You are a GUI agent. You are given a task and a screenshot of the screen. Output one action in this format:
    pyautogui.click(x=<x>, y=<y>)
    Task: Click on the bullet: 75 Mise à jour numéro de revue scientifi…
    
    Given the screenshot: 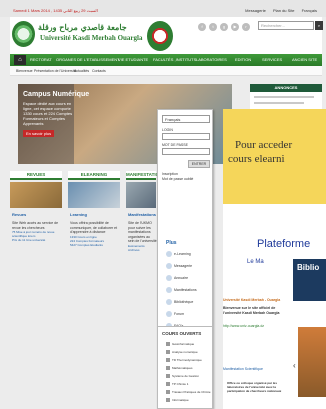 What is the action you would take?
    pyautogui.click(x=39, y=234)
    